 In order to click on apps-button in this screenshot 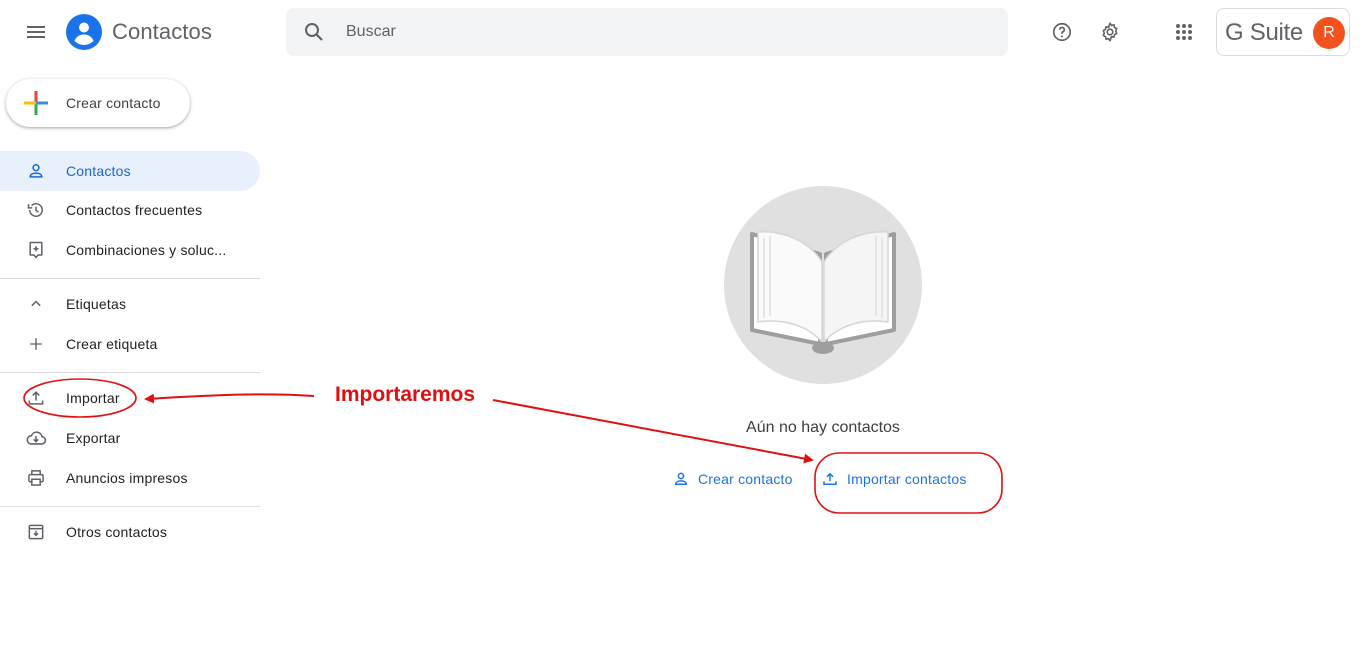, I will do `click(1184, 32)`.